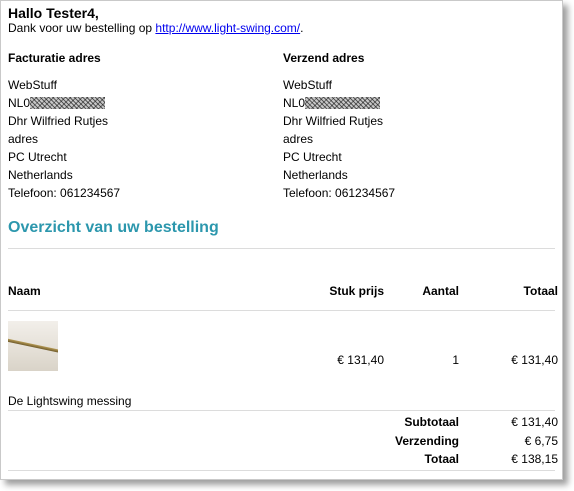  What do you see at coordinates (426, 441) in the screenshot?
I see `shipping-cost-label: Verzending` at bounding box center [426, 441].